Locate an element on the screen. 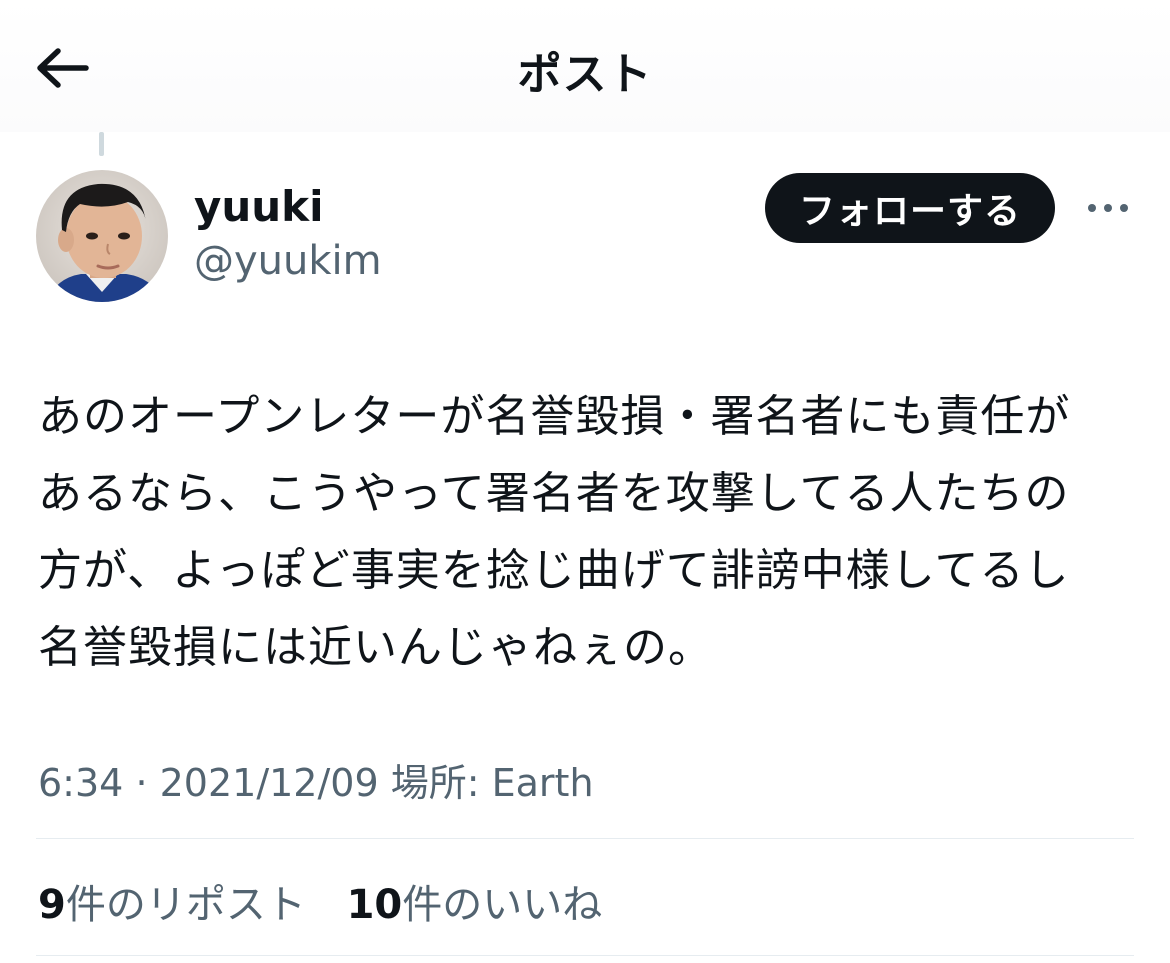 Image resolution: width=1170 pixels, height=963 pixels. page-title: ポスト is located at coordinates (585, 74).